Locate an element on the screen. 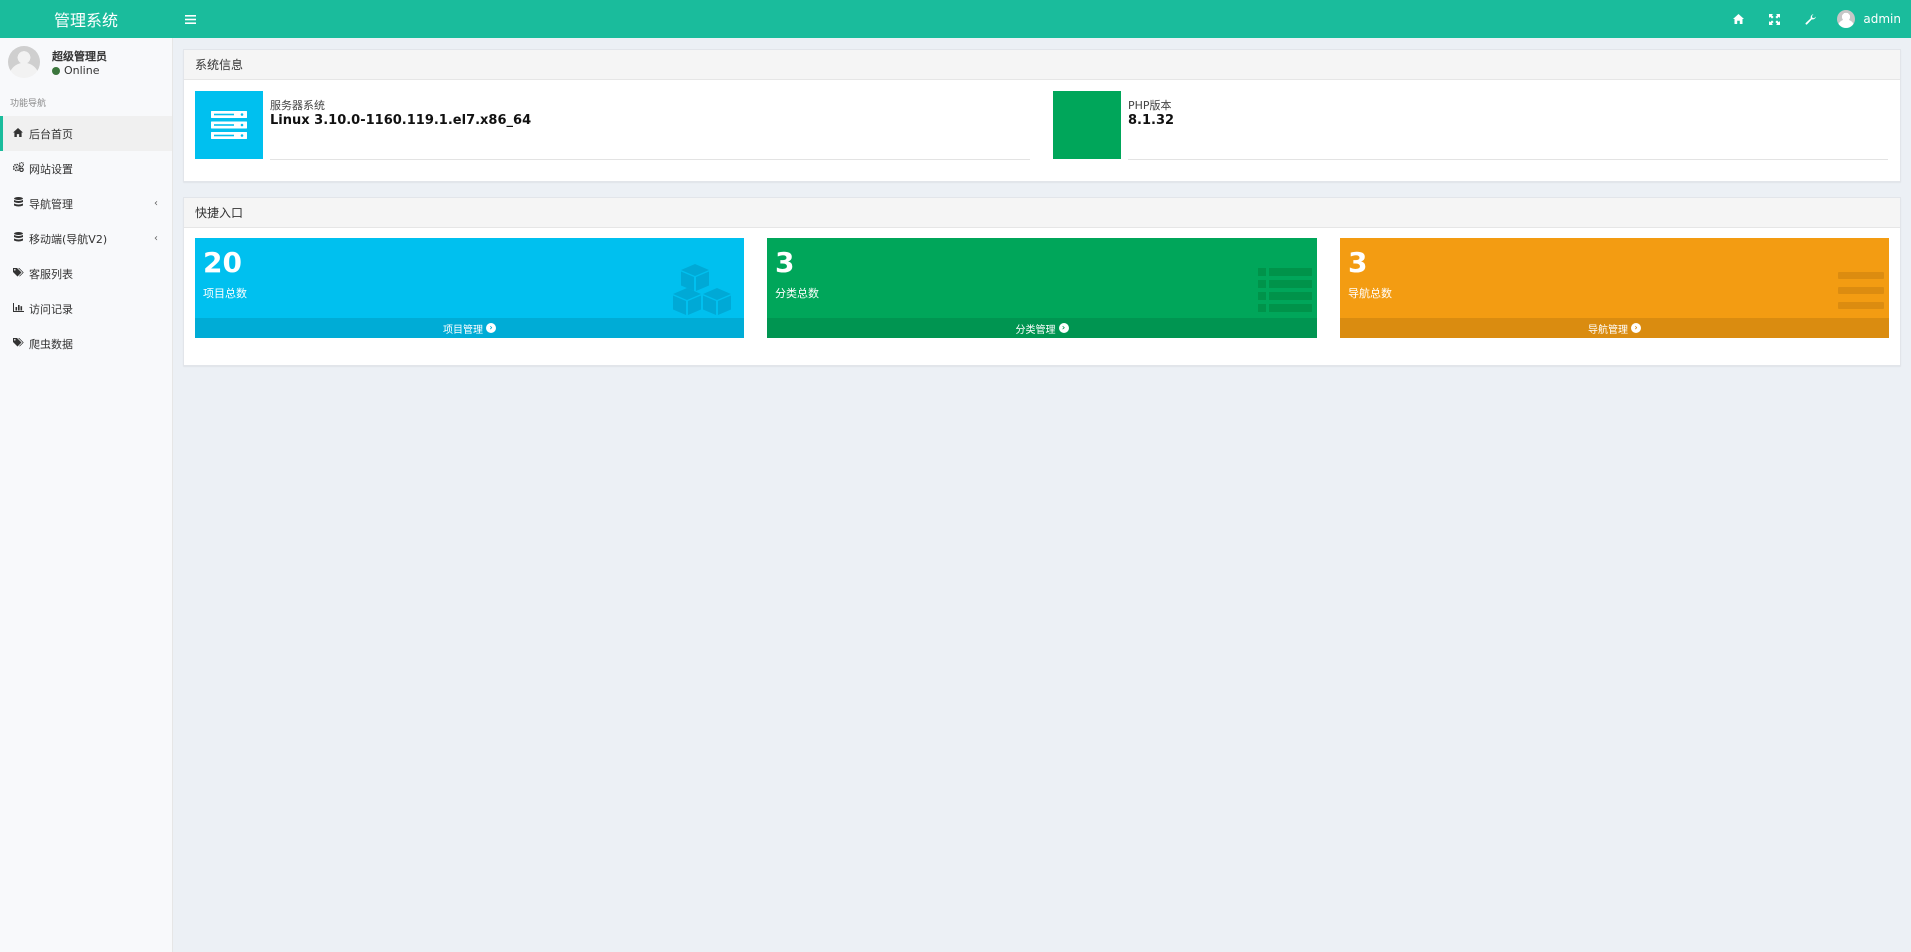 This screenshot has width=1911, height=952. sidebar-item-label: 爬虫数据 is located at coordinates (51, 344).